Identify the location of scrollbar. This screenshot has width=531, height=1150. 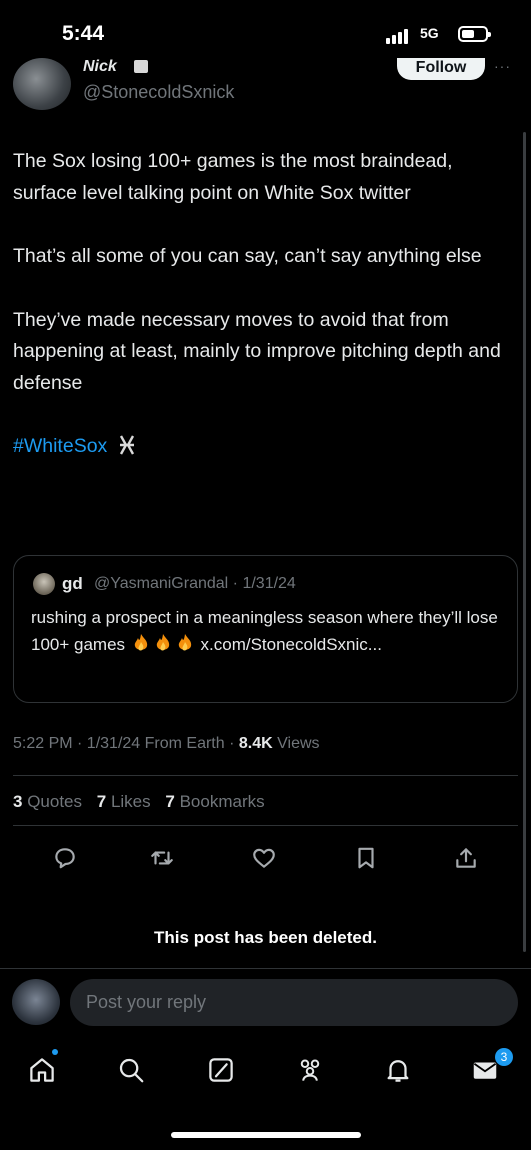
(524, 542).